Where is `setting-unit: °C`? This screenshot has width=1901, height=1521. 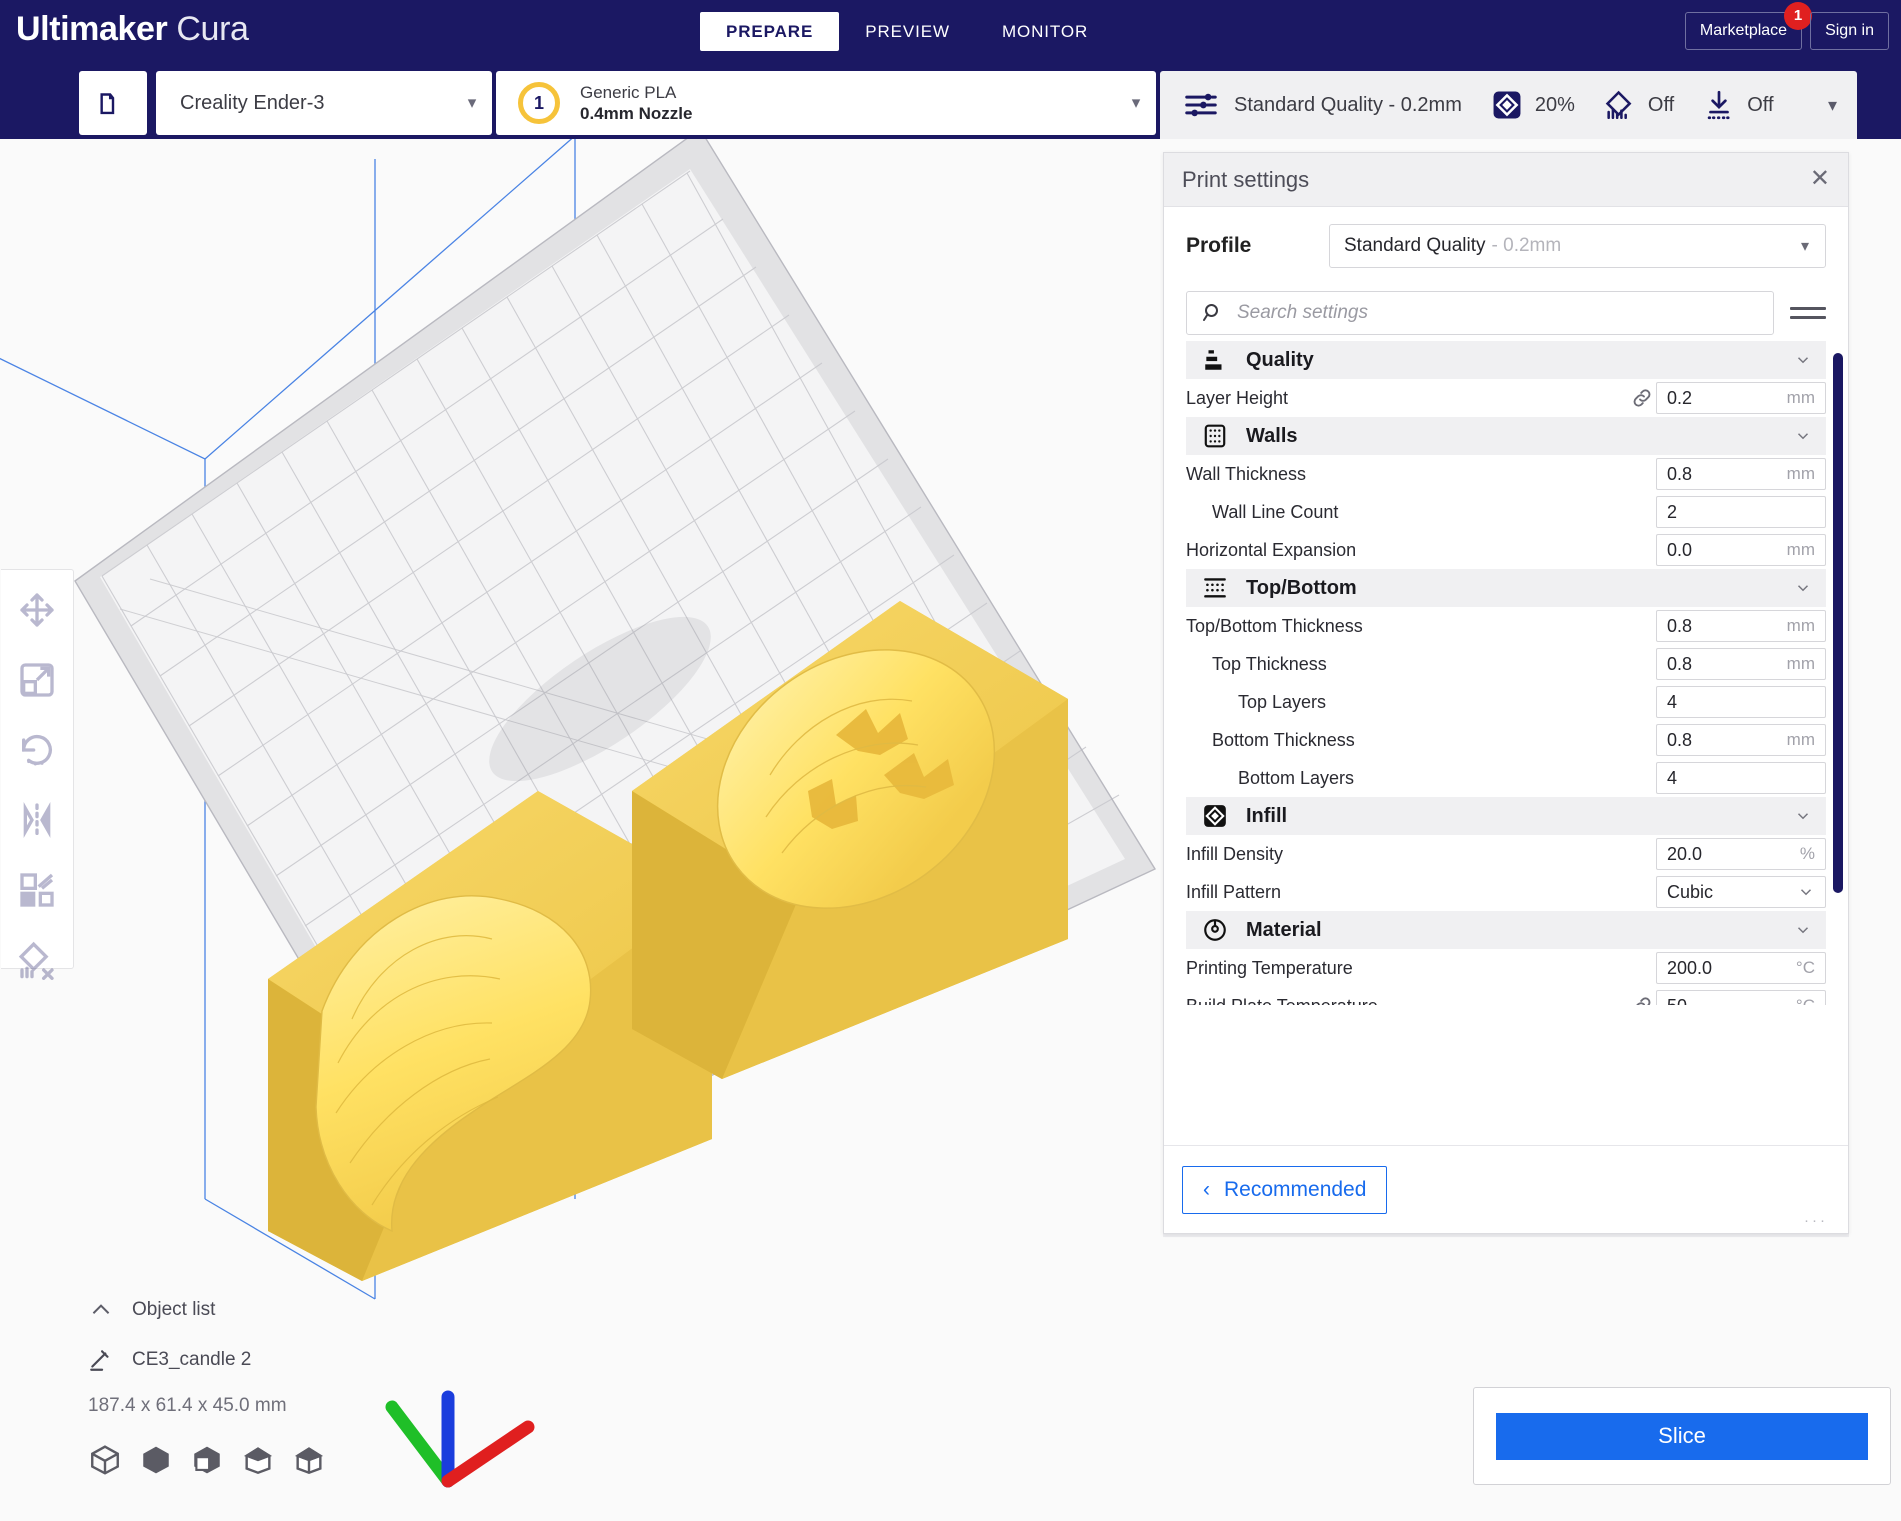 setting-unit: °C is located at coordinates (1805, 1000).